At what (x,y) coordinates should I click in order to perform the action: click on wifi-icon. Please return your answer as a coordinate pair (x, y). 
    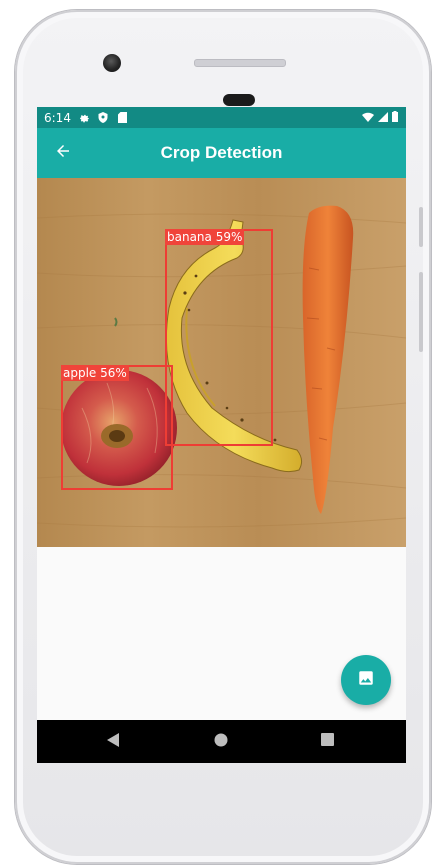
    Looking at the image, I should click on (368, 118).